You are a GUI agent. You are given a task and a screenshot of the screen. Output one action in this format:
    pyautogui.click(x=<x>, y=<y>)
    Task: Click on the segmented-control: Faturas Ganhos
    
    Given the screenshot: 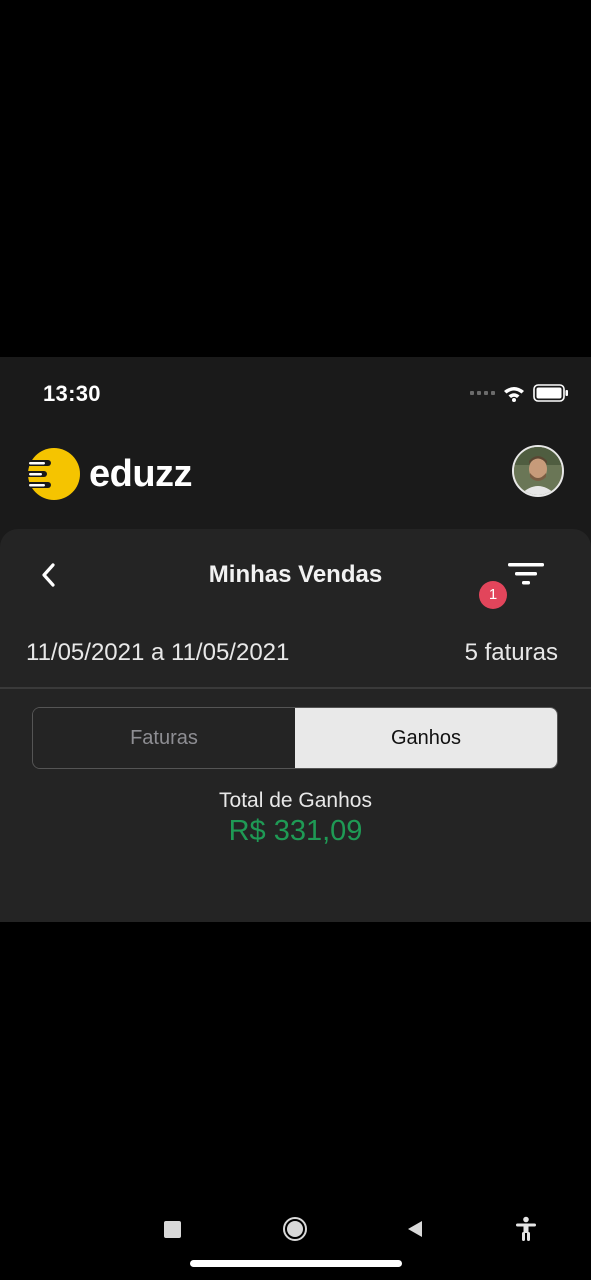 What is the action you would take?
    pyautogui.click(x=295, y=738)
    